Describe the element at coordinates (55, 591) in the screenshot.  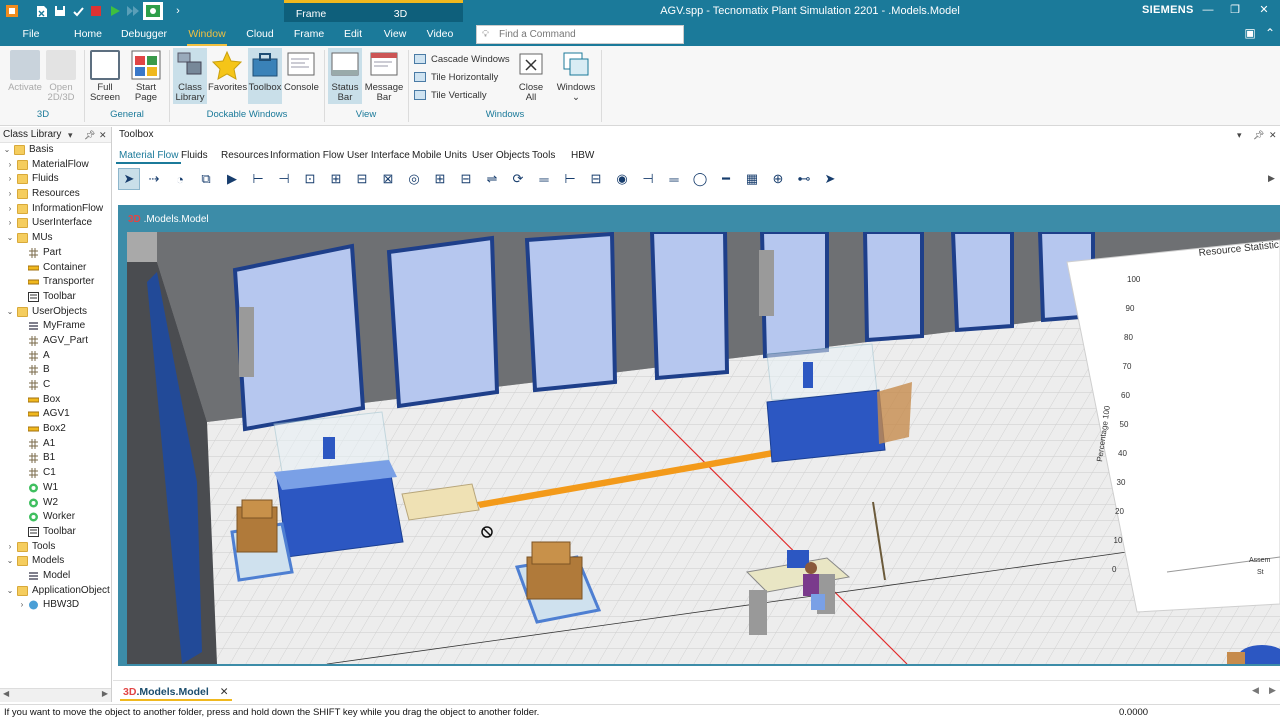
I see `tree-item: ⌄ ApplicationObject` at that location.